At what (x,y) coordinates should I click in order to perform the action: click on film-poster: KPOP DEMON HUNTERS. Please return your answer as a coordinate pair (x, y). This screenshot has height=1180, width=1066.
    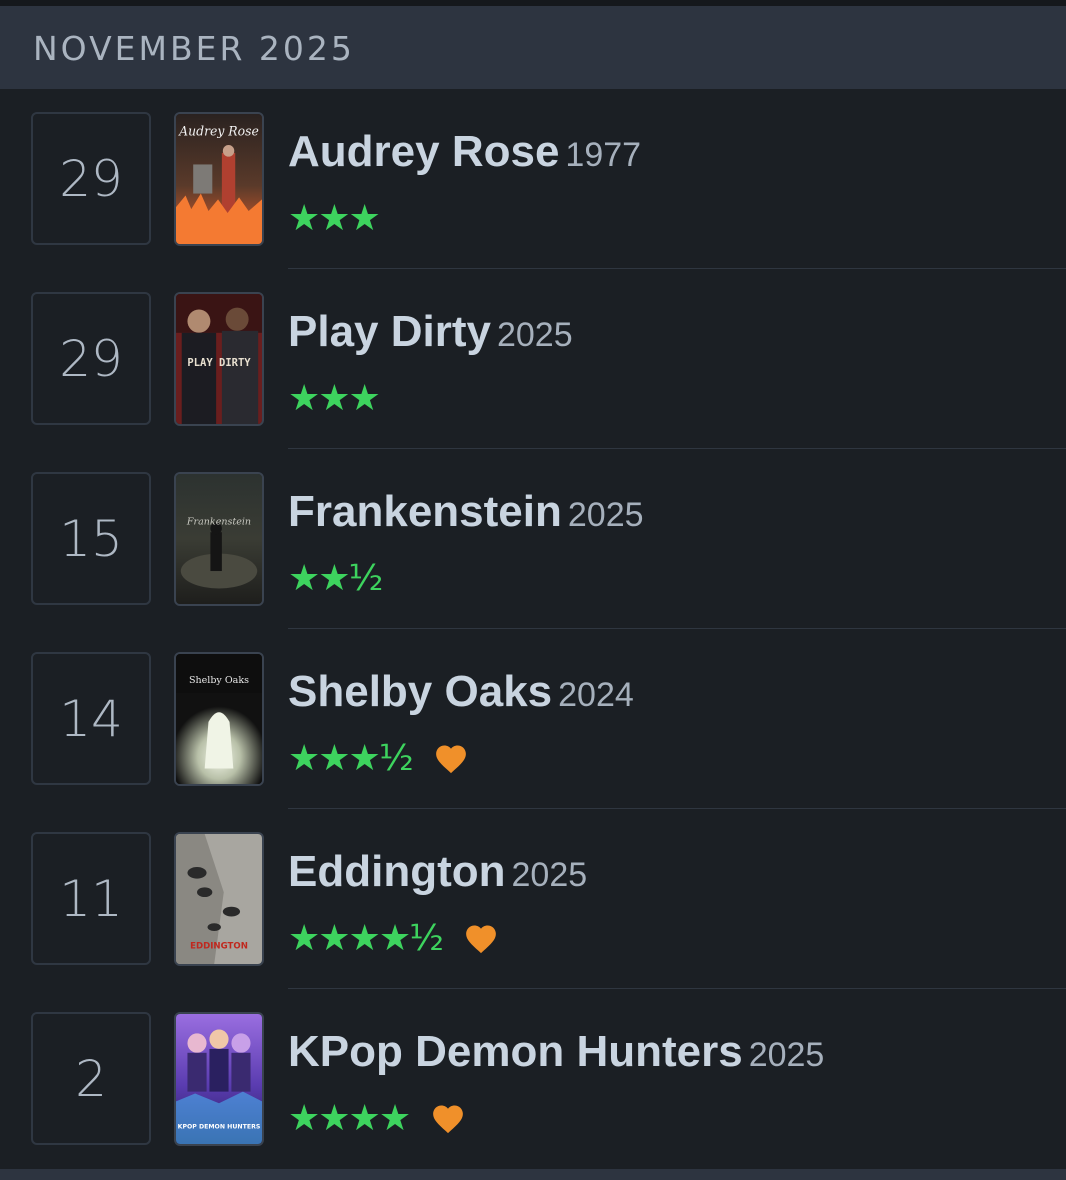
    Looking at the image, I should click on (219, 1079).